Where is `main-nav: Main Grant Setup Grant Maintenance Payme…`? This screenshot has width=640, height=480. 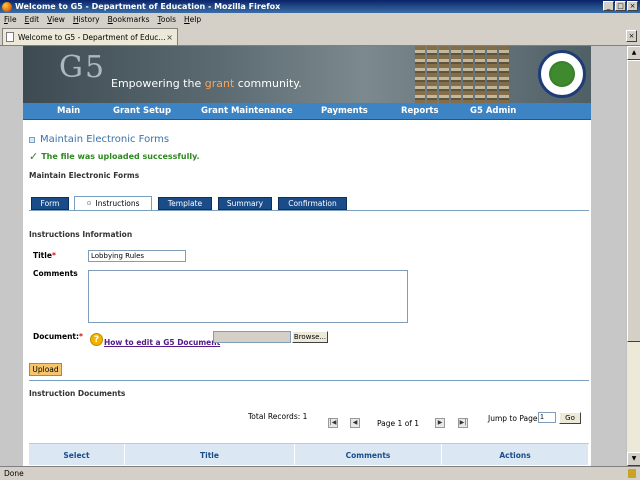
main-nav: Main Grant Setup Grant Maintenance Payme… is located at coordinates (307, 111).